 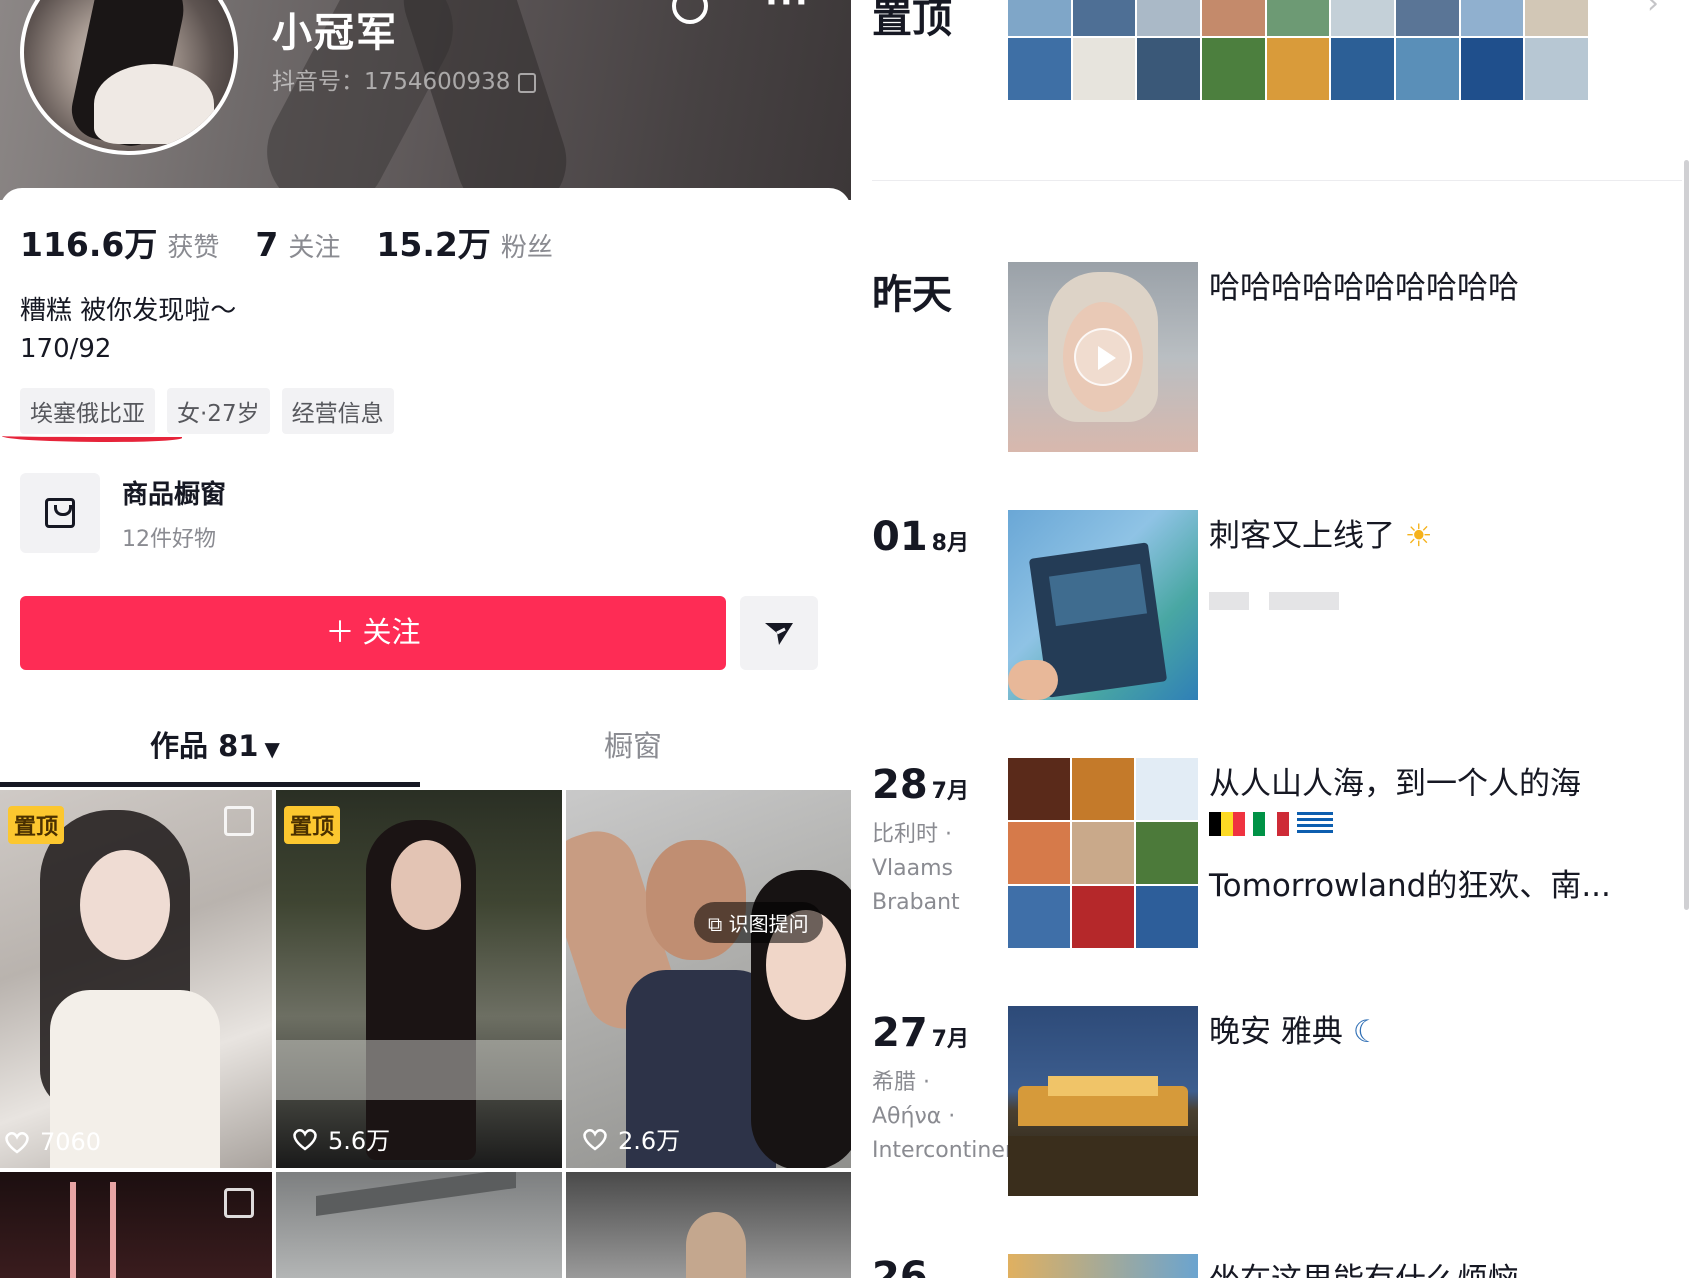 What do you see at coordinates (1364, 284) in the screenshot?
I see `post-title: 哈哈哈哈哈哈哈哈哈哈` at bounding box center [1364, 284].